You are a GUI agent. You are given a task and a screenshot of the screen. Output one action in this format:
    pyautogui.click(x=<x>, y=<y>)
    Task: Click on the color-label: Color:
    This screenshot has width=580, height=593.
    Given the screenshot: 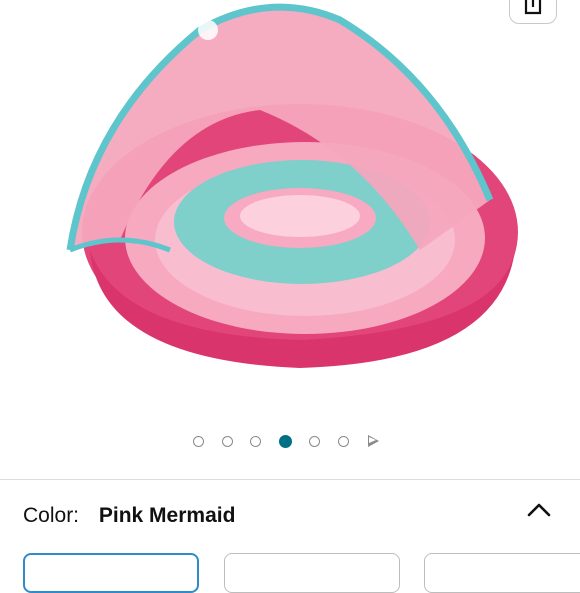 What is the action you would take?
    pyautogui.click(x=51, y=515)
    